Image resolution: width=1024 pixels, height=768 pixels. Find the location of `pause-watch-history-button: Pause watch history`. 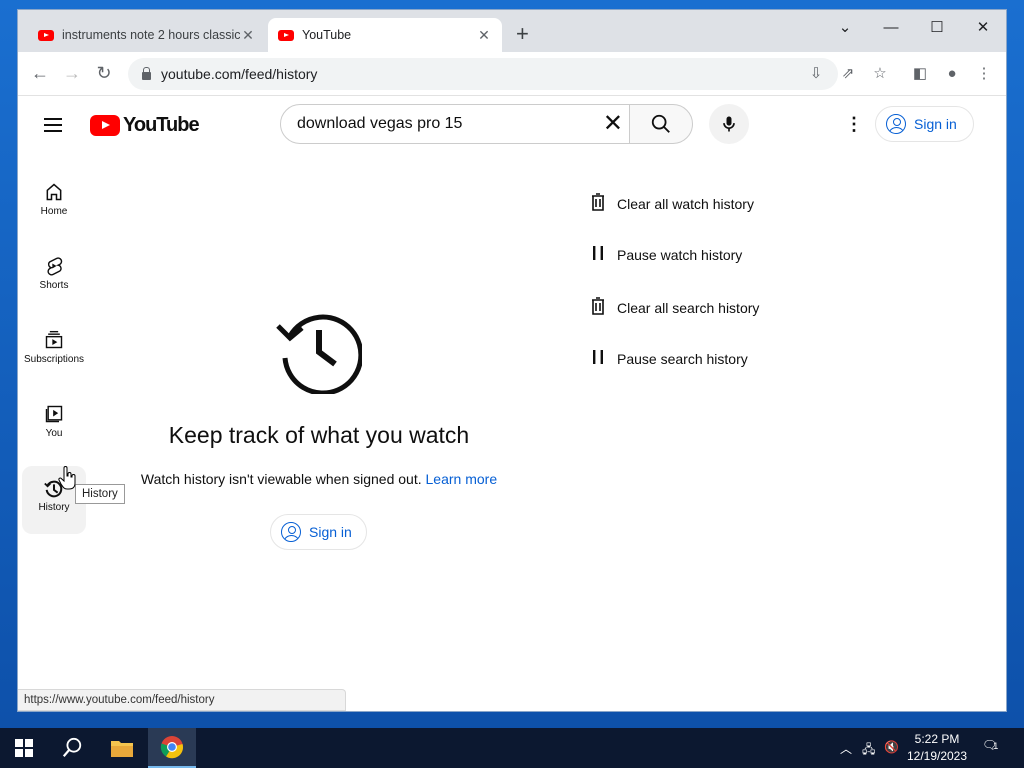

pause-watch-history-button: Pause watch history is located at coordinates (666, 254).